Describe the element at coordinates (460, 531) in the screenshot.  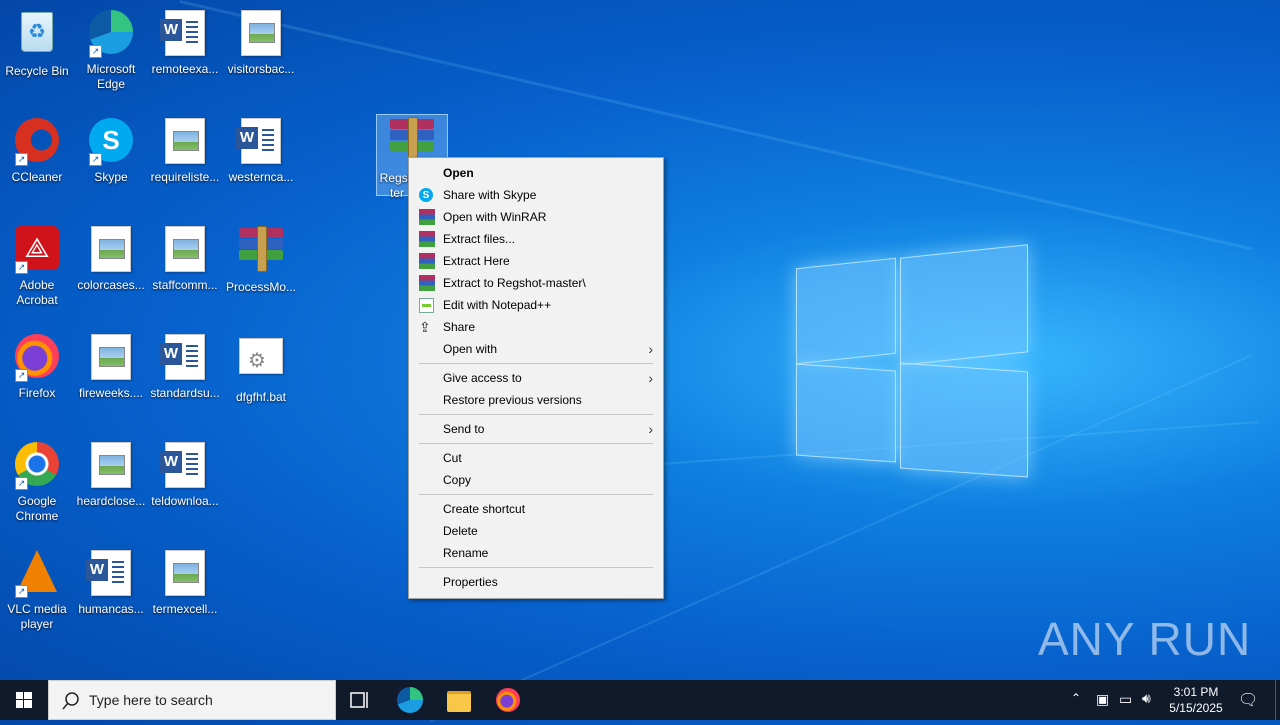
I see `menu-item-label: Delete` at that location.